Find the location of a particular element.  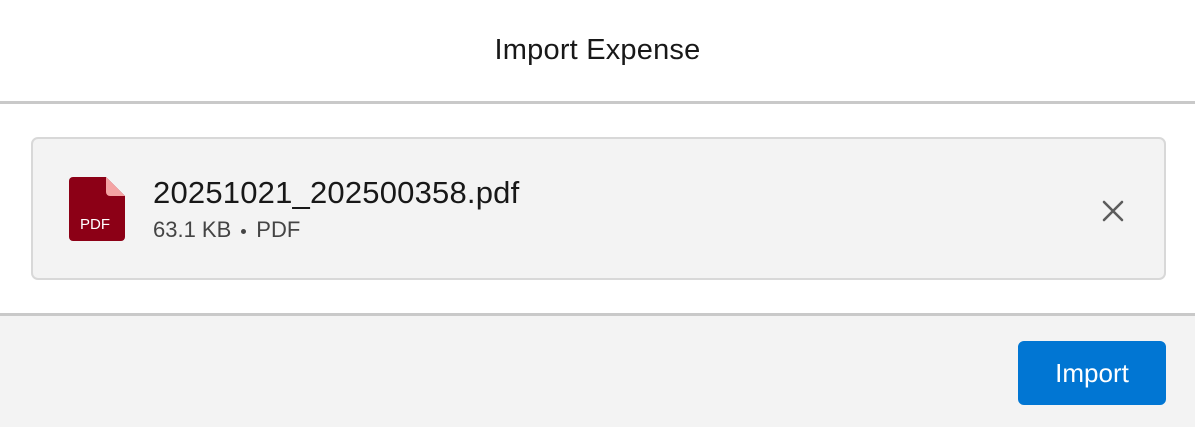

remove-file-button is located at coordinates (1113, 211).